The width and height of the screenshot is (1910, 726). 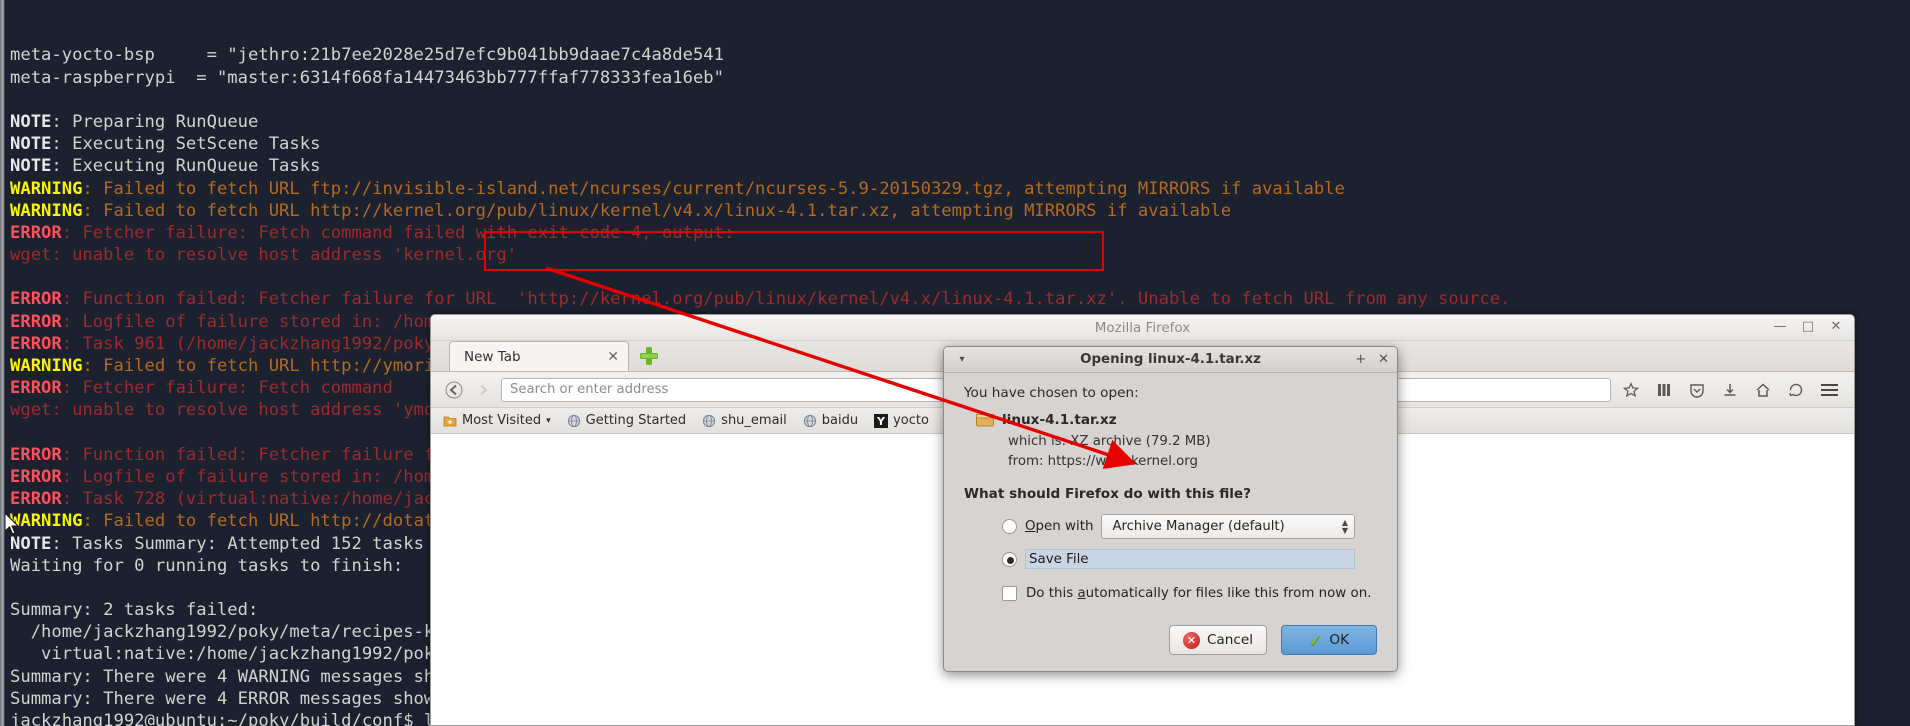 What do you see at coordinates (1191, 640) in the screenshot?
I see `cancel-x-icon: ✕` at bounding box center [1191, 640].